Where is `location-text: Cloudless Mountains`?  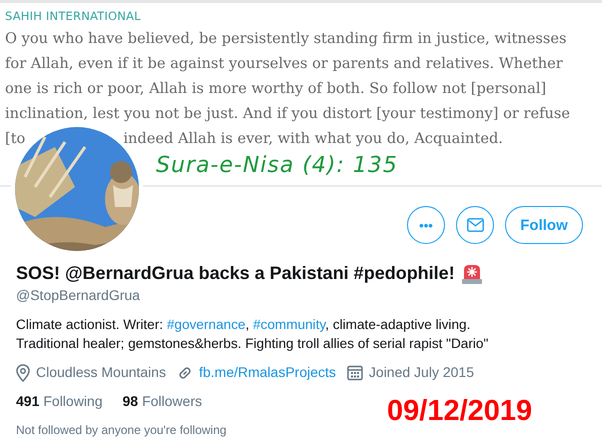
location-text: Cloudless Mountains is located at coordinates (101, 372).